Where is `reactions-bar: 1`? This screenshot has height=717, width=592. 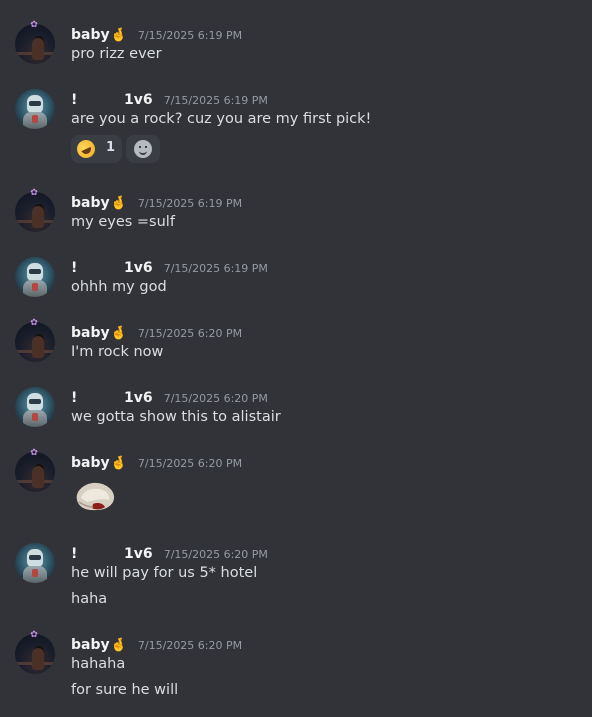
reactions-bar: 1 is located at coordinates (117, 150).